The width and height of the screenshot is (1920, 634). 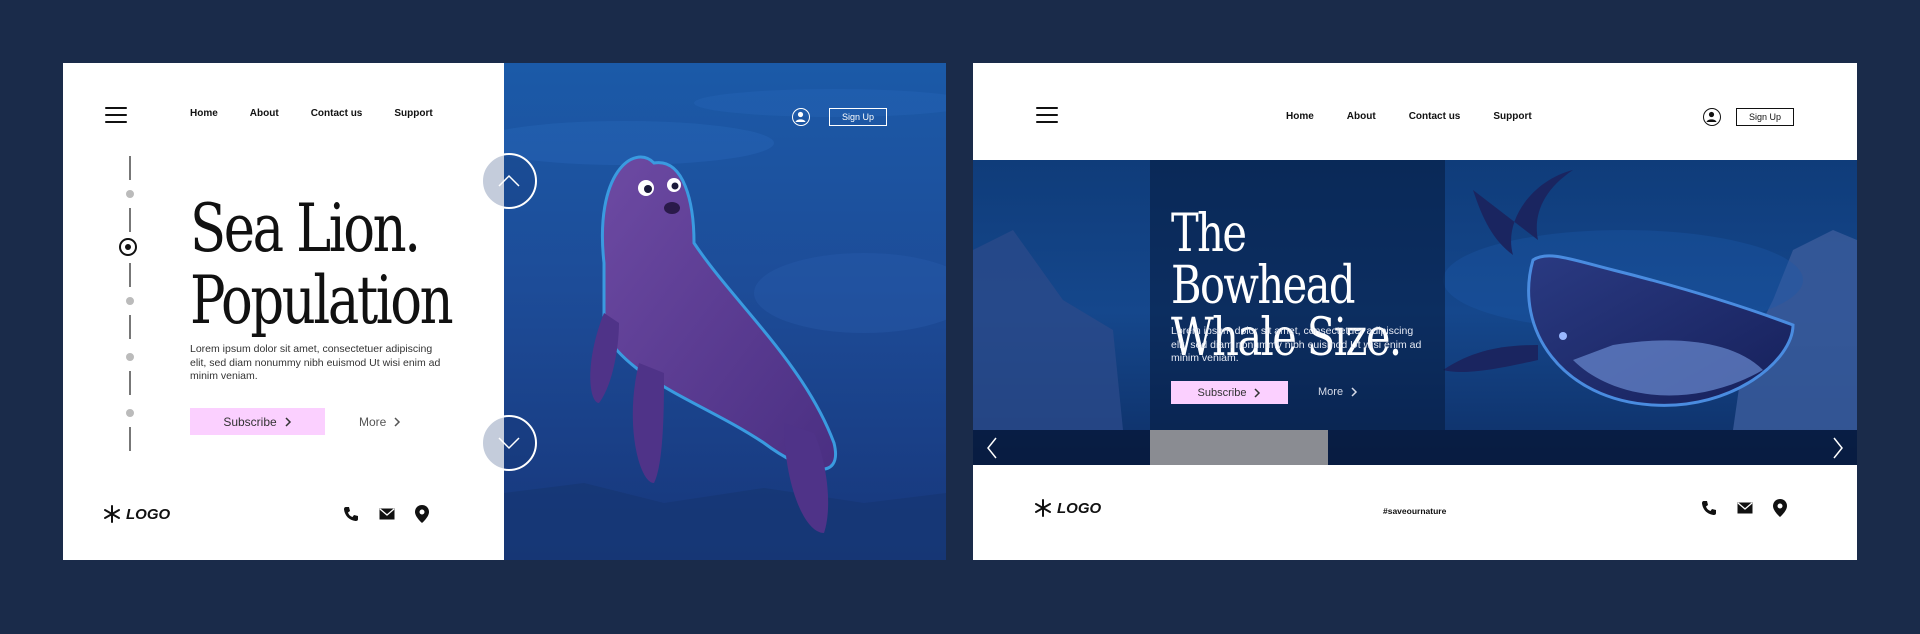 I want to click on chevron-up-icon, so click(x=509, y=180).